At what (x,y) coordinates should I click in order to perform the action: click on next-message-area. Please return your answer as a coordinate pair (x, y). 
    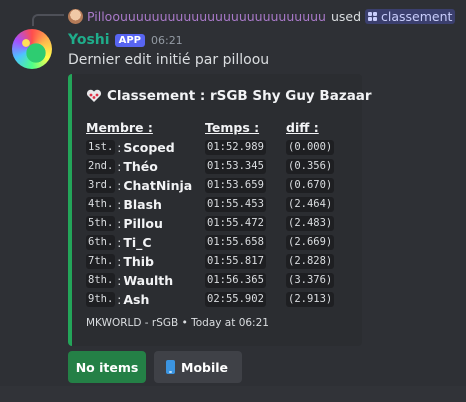
    Looking at the image, I should click on (233, 394).